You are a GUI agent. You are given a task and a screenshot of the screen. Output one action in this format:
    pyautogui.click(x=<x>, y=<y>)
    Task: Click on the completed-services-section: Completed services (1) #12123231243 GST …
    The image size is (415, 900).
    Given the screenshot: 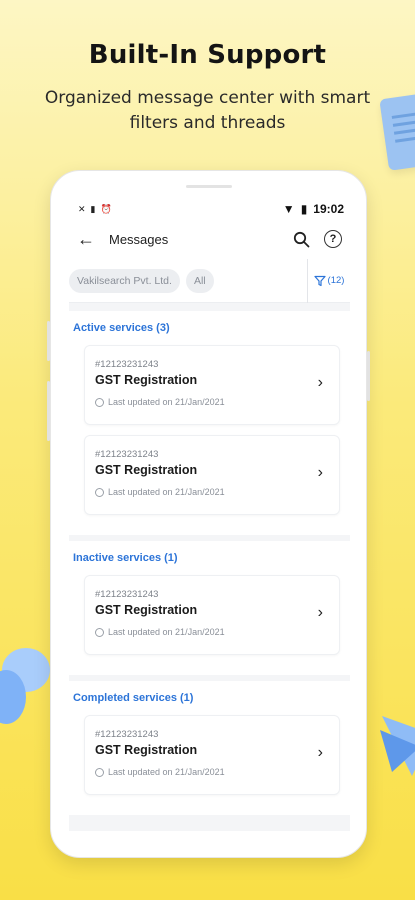 What is the action you would take?
    pyautogui.click(x=209, y=748)
    